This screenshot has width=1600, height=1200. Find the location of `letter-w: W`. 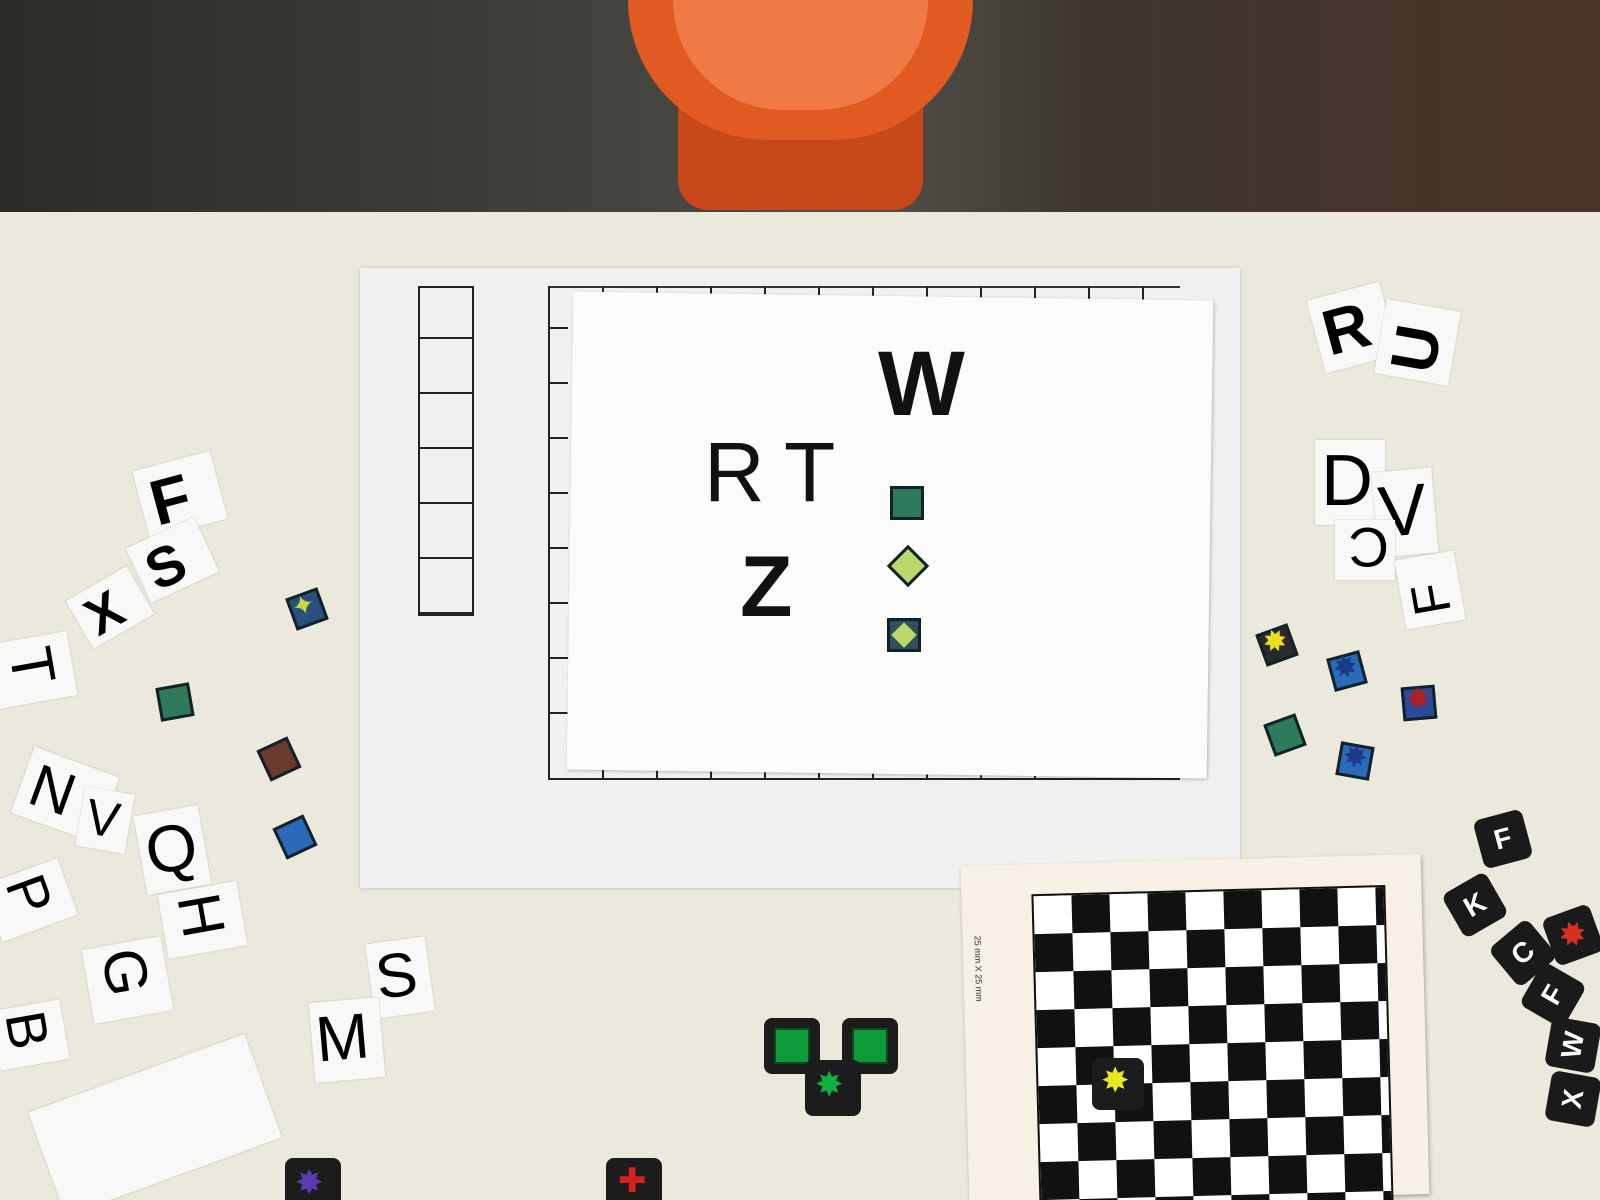

letter-w: W is located at coordinates (921, 384).